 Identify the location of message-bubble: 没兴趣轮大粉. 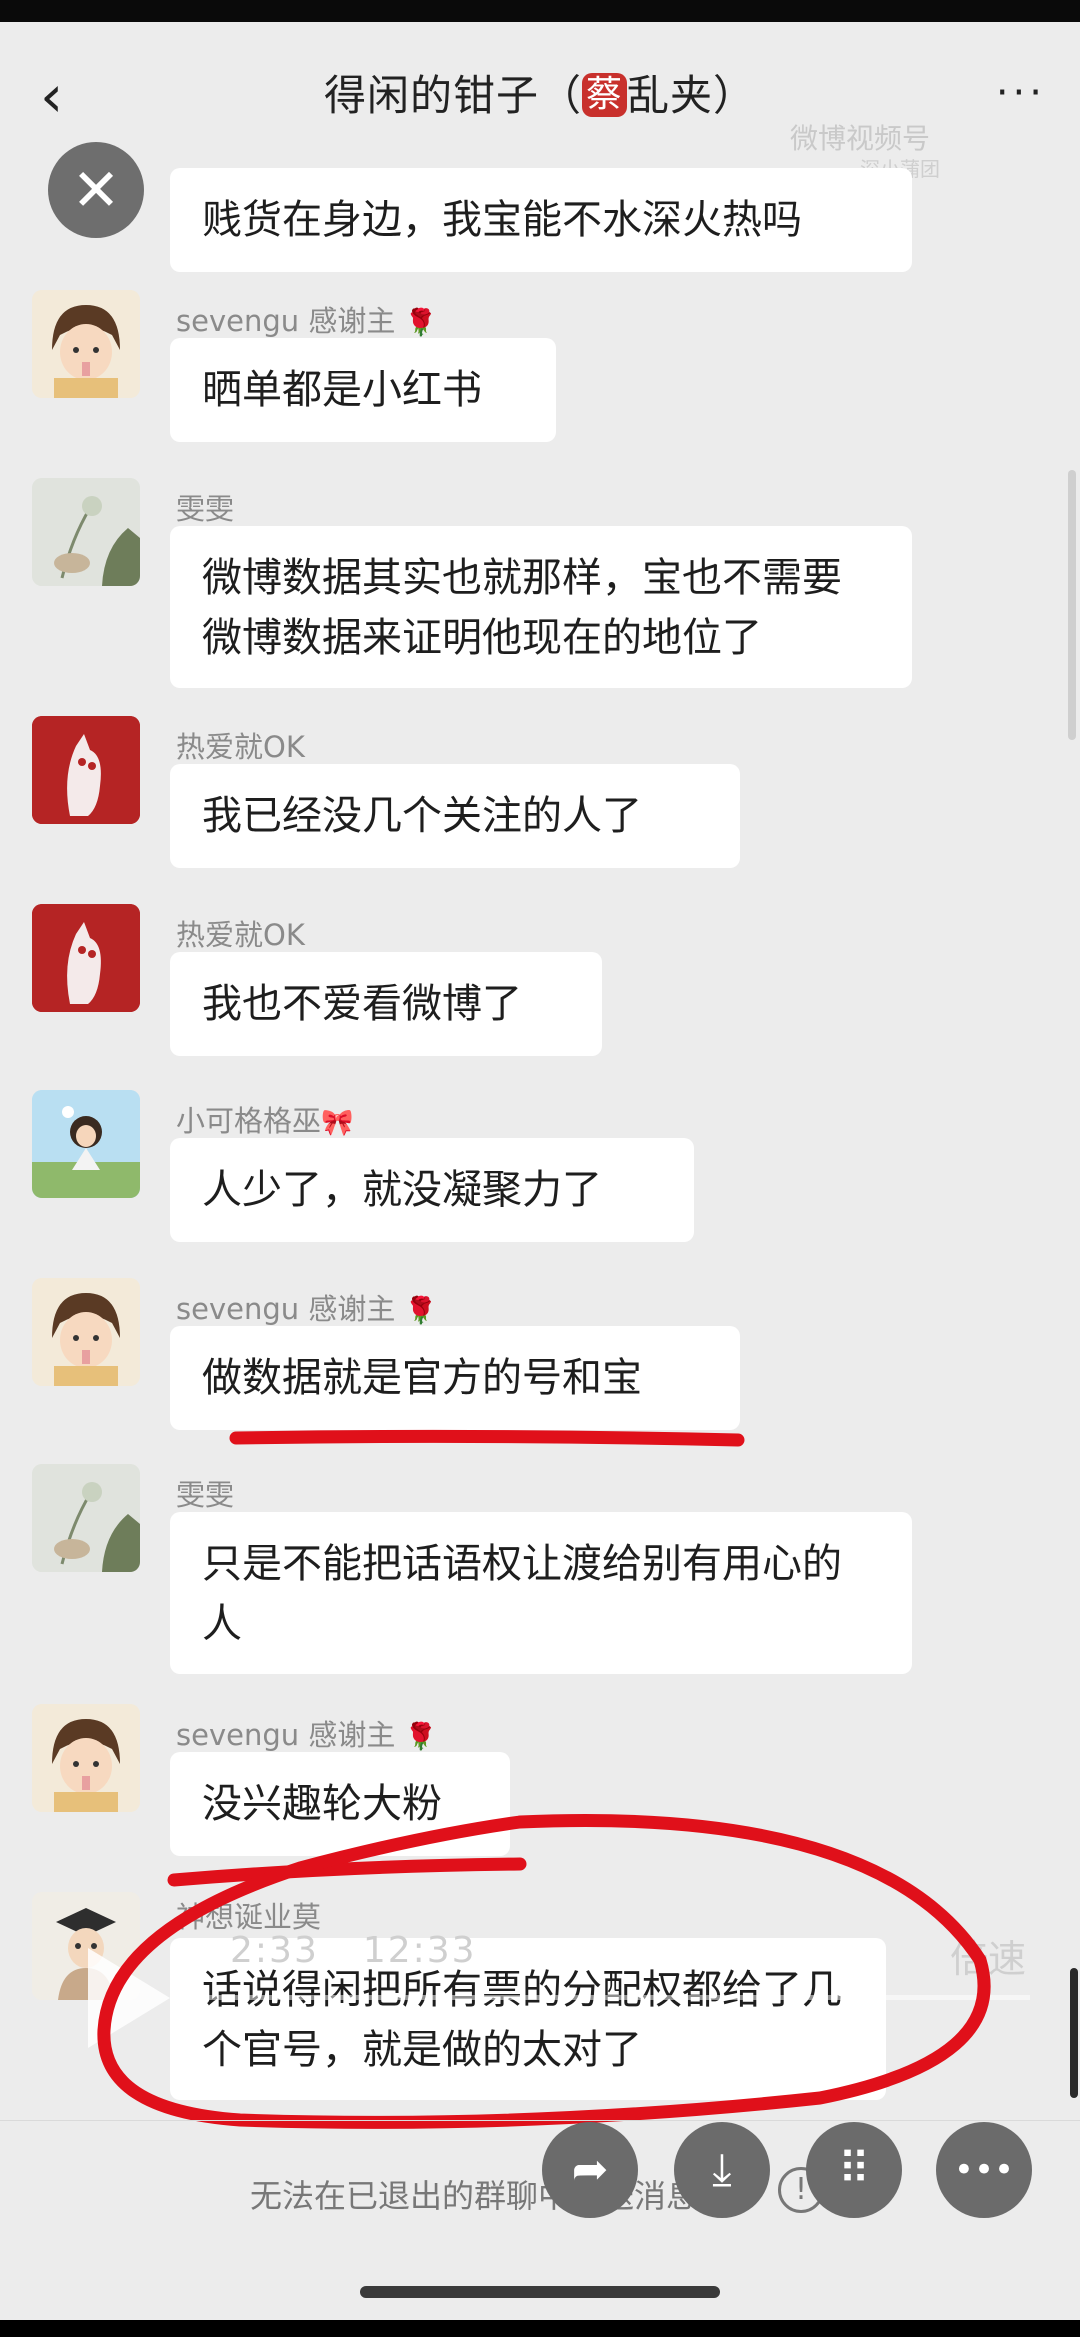
(340, 1804).